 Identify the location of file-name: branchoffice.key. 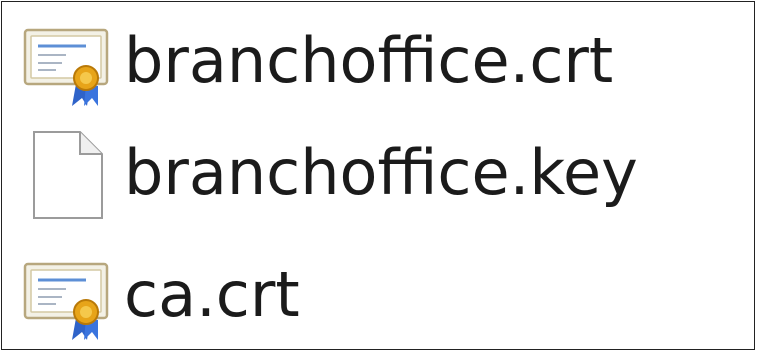
(381, 172).